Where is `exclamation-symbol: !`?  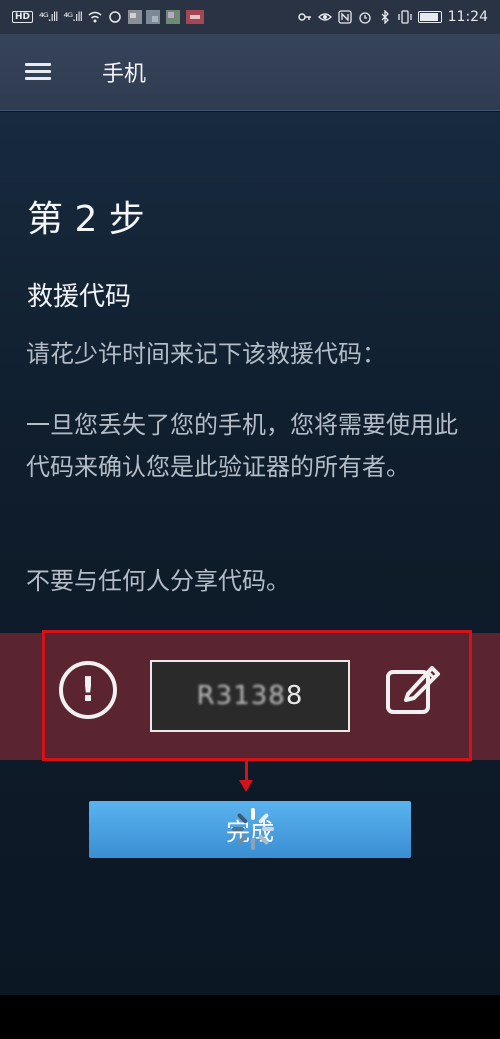
exclamation-symbol: ! is located at coordinates (88, 690).